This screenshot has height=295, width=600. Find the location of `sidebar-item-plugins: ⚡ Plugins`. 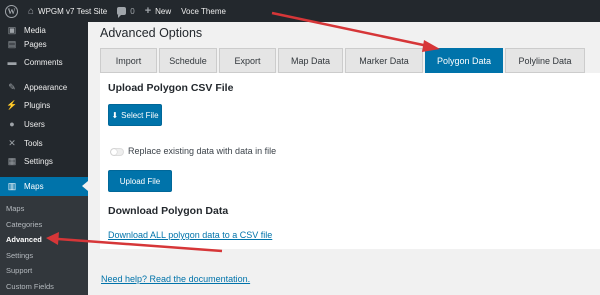

sidebar-item-plugins: ⚡ Plugins is located at coordinates (44, 105).